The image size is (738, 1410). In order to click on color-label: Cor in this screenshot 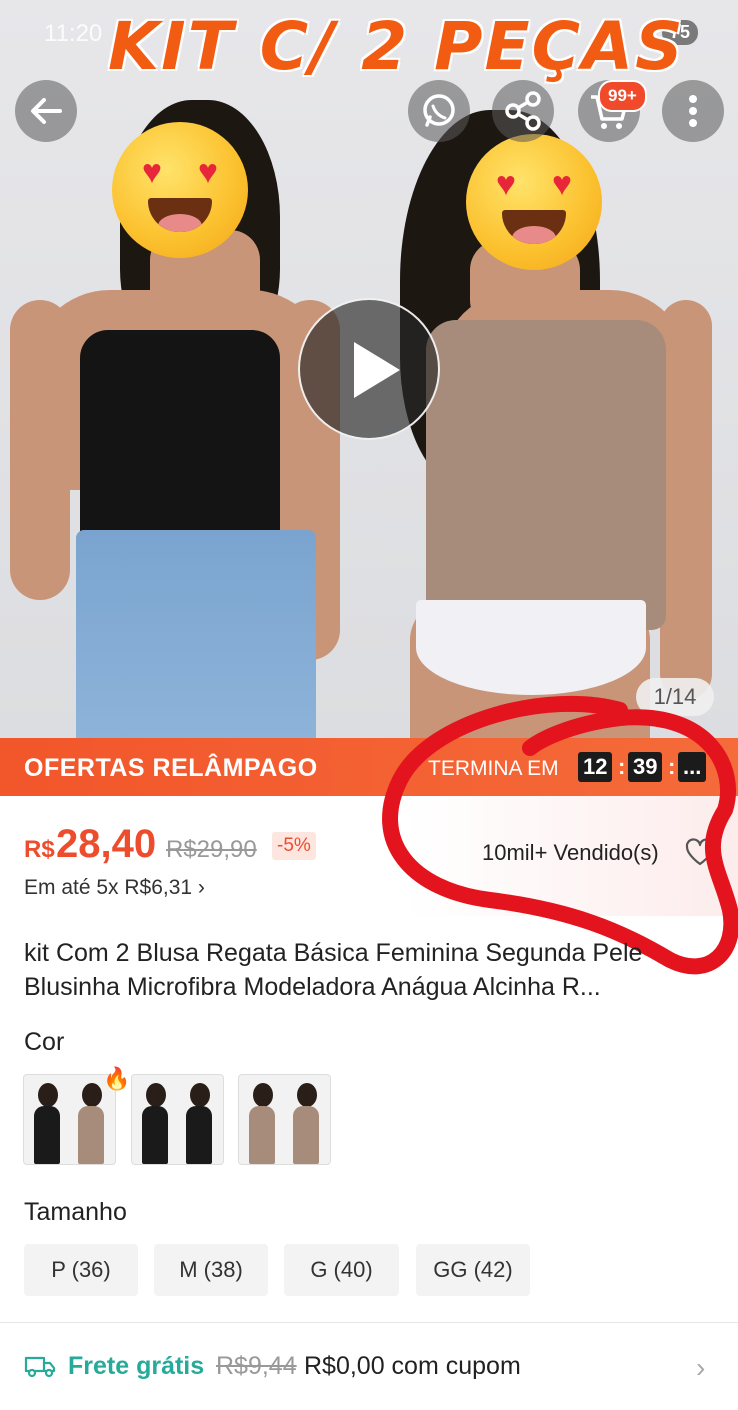, I will do `click(44, 1042)`.